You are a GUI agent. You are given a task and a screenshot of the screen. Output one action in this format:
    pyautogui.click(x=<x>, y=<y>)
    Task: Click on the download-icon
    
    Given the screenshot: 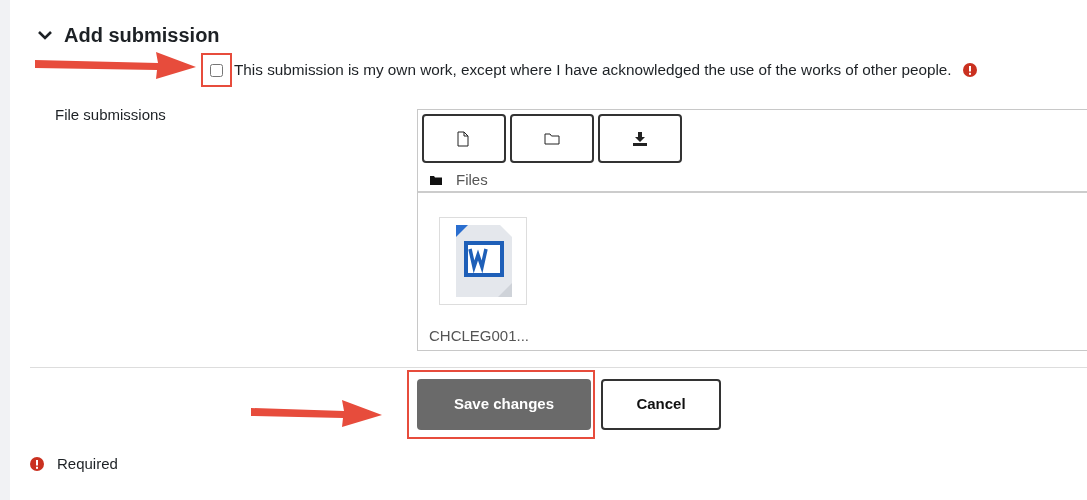 What is the action you would take?
    pyautogui.click(x=640, y=138)
    